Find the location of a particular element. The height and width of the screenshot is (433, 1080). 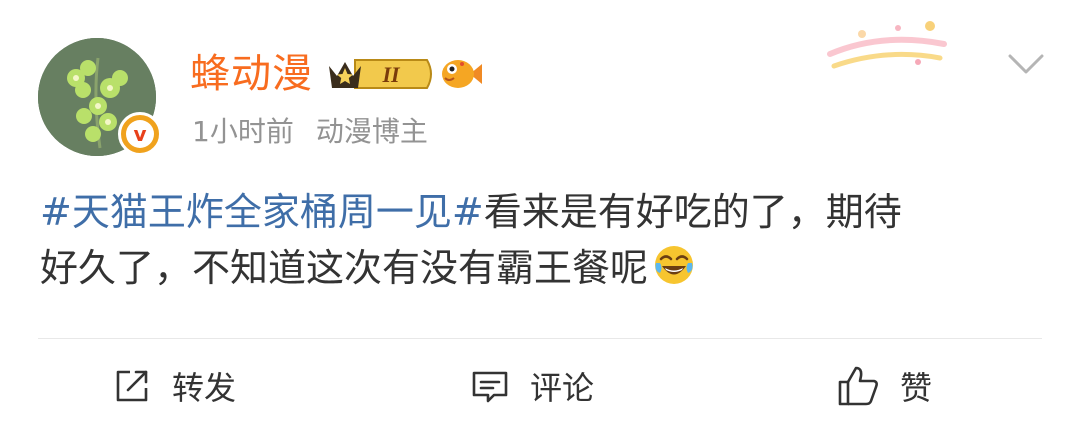

content-text-line1: 看来是有好吃的了，期待 is located at coordinates (692, 212).